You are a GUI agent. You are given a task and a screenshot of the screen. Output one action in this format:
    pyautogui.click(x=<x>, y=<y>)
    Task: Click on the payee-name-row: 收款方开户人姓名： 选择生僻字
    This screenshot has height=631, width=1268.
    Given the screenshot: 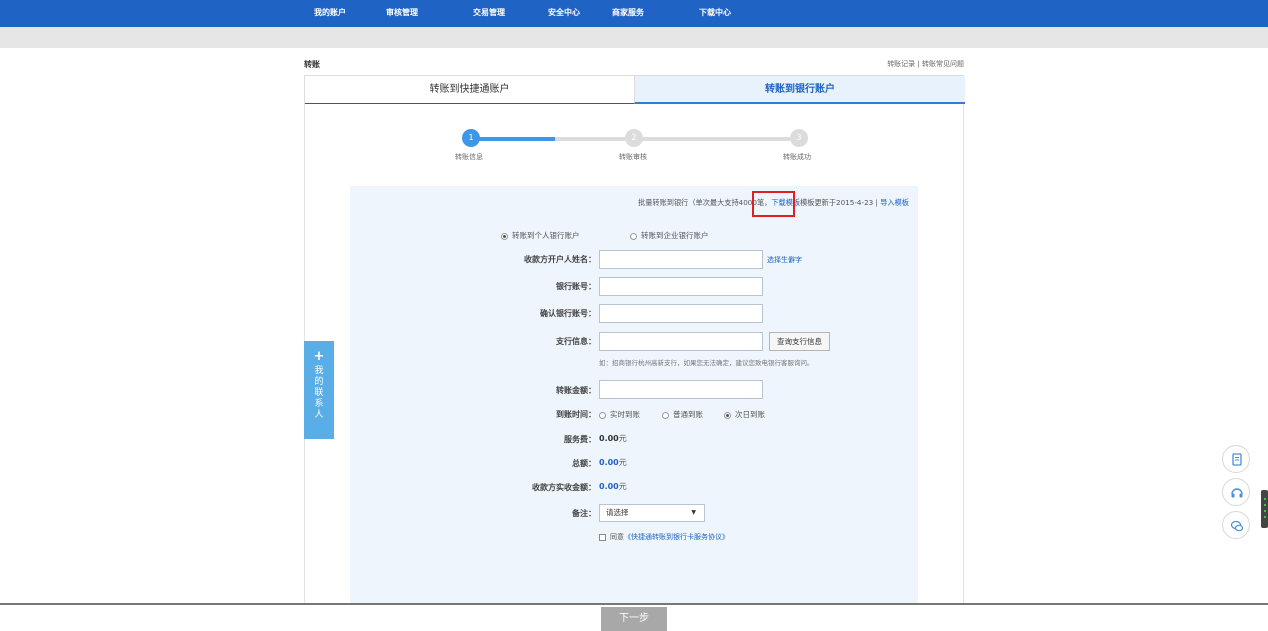 What is the action you would take?
    pyautogui.click(x=634, y=260)
    